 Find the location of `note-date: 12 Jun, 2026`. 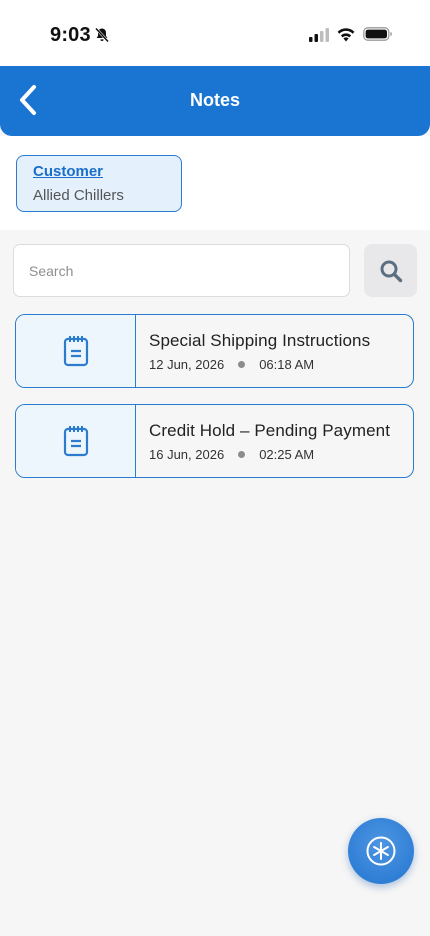

note-date: 12 Jun, 2026 is located at coordinates (187, 364).